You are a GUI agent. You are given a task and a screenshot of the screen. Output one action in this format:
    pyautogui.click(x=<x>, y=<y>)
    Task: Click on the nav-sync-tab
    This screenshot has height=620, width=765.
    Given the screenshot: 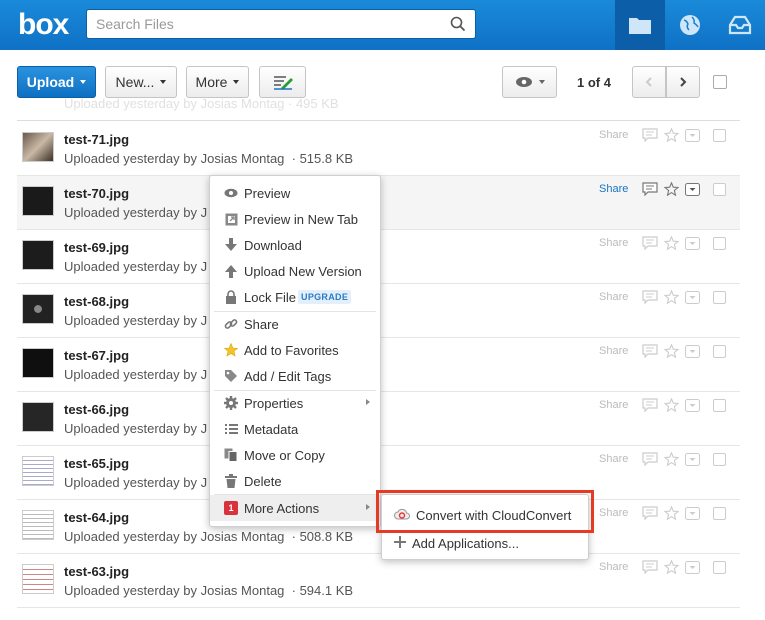 What is the action you would take?
    pyautogui.click(x=740, y=25)
    